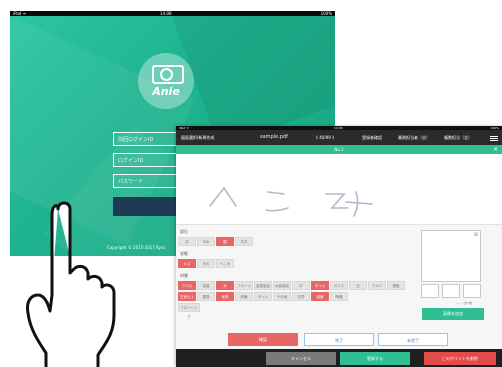 Image resolution: width=502 pixels, height=367 pixels. What do you see at coordinates (494, 136) in the screenshot?
I see `menu-icon` at bounding box center [494, 136].